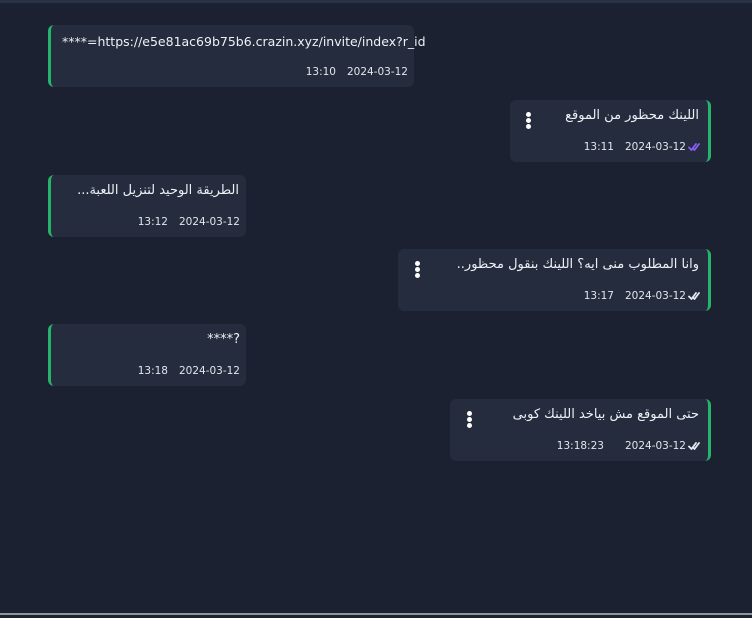 This screenshot has height=618, width=752. Describe the element at coordinates (152, 222) in the screenshot. I see `message-time: 13:12` at that location.